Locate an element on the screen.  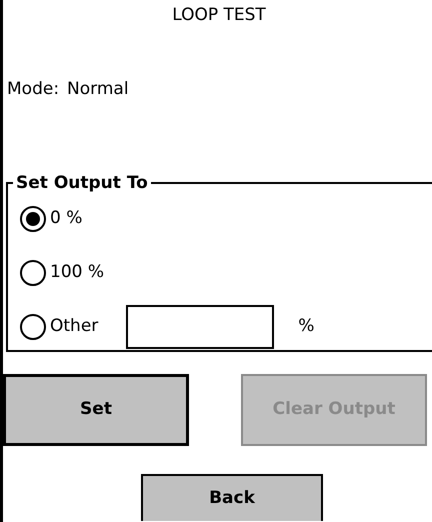
unit-label: % is located at coordinates (306, 326).